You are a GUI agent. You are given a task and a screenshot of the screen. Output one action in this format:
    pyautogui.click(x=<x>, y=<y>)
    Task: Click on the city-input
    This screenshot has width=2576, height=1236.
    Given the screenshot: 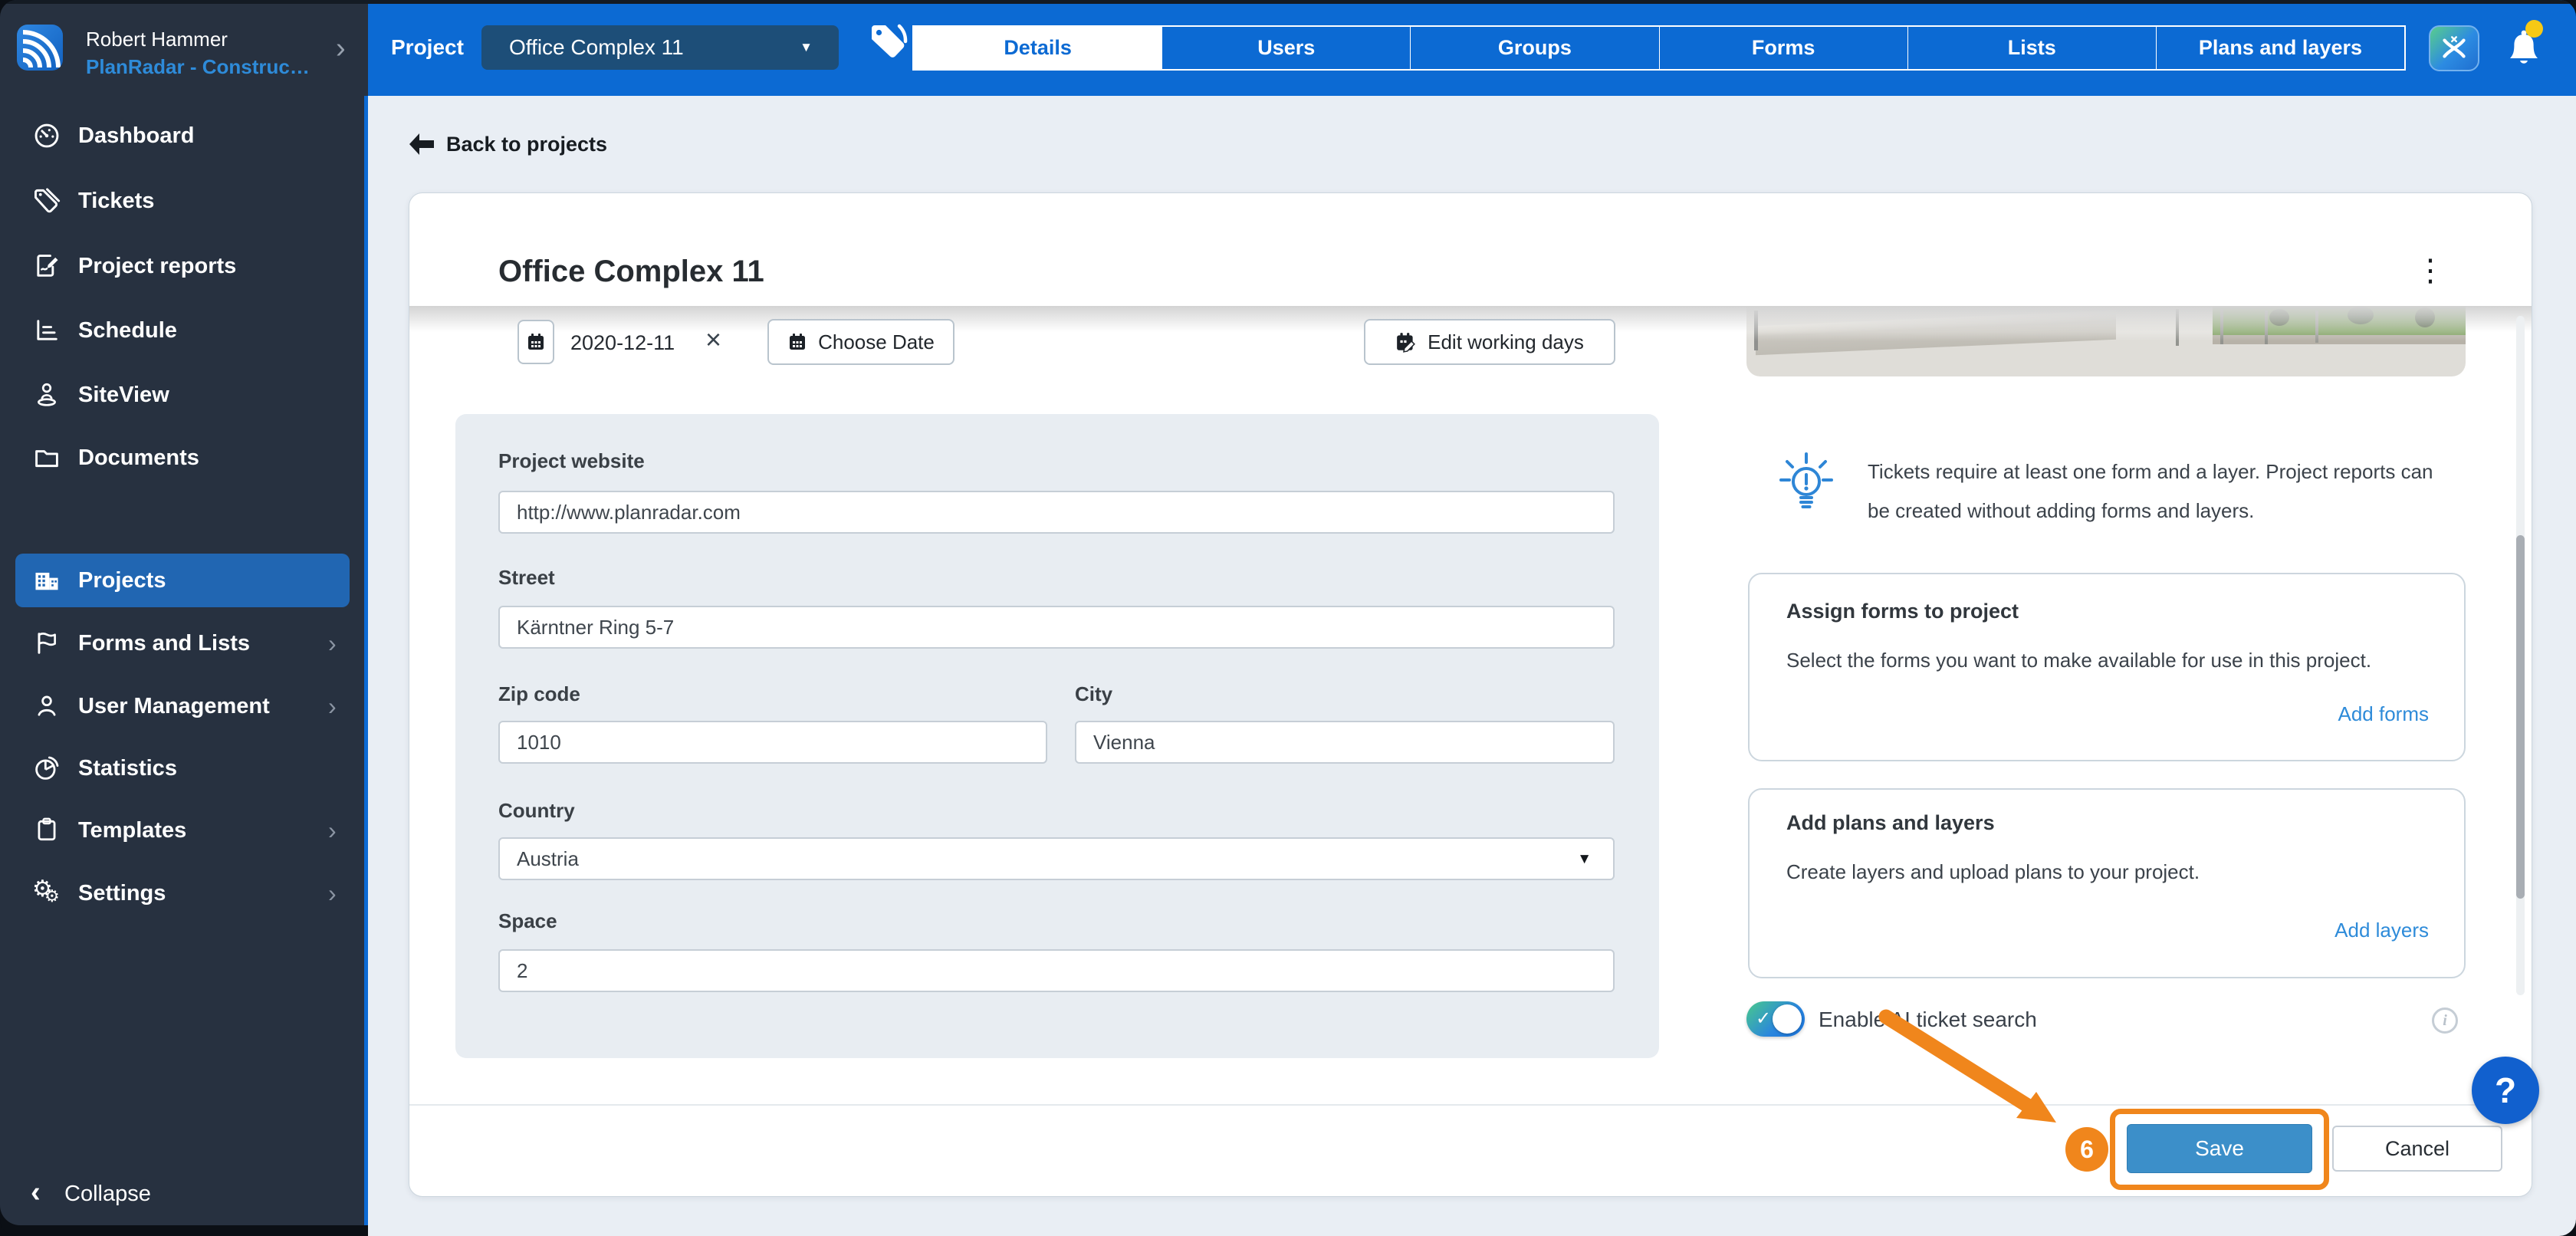 What is the action you would take?
    pyautogui.click(x=1345, y=742)
    